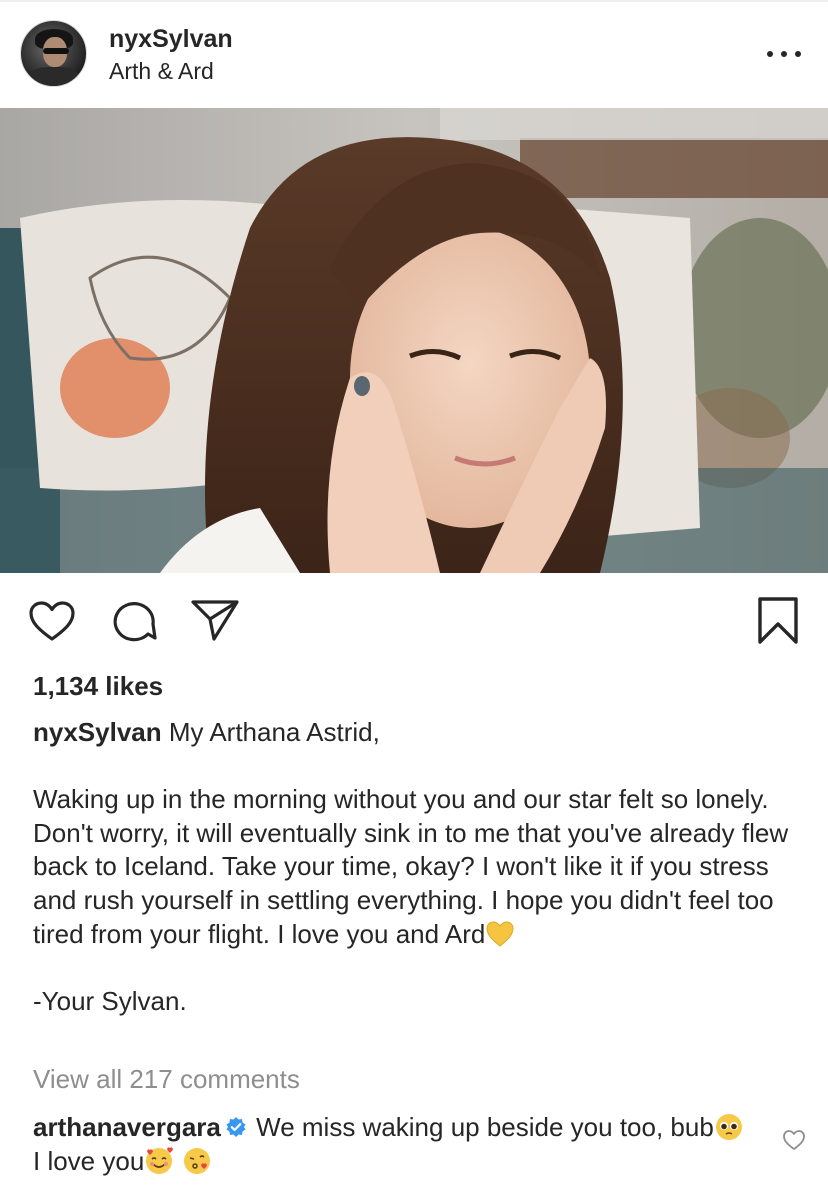  I want to click on post-username: nyxSylvan, so click(171, 39).